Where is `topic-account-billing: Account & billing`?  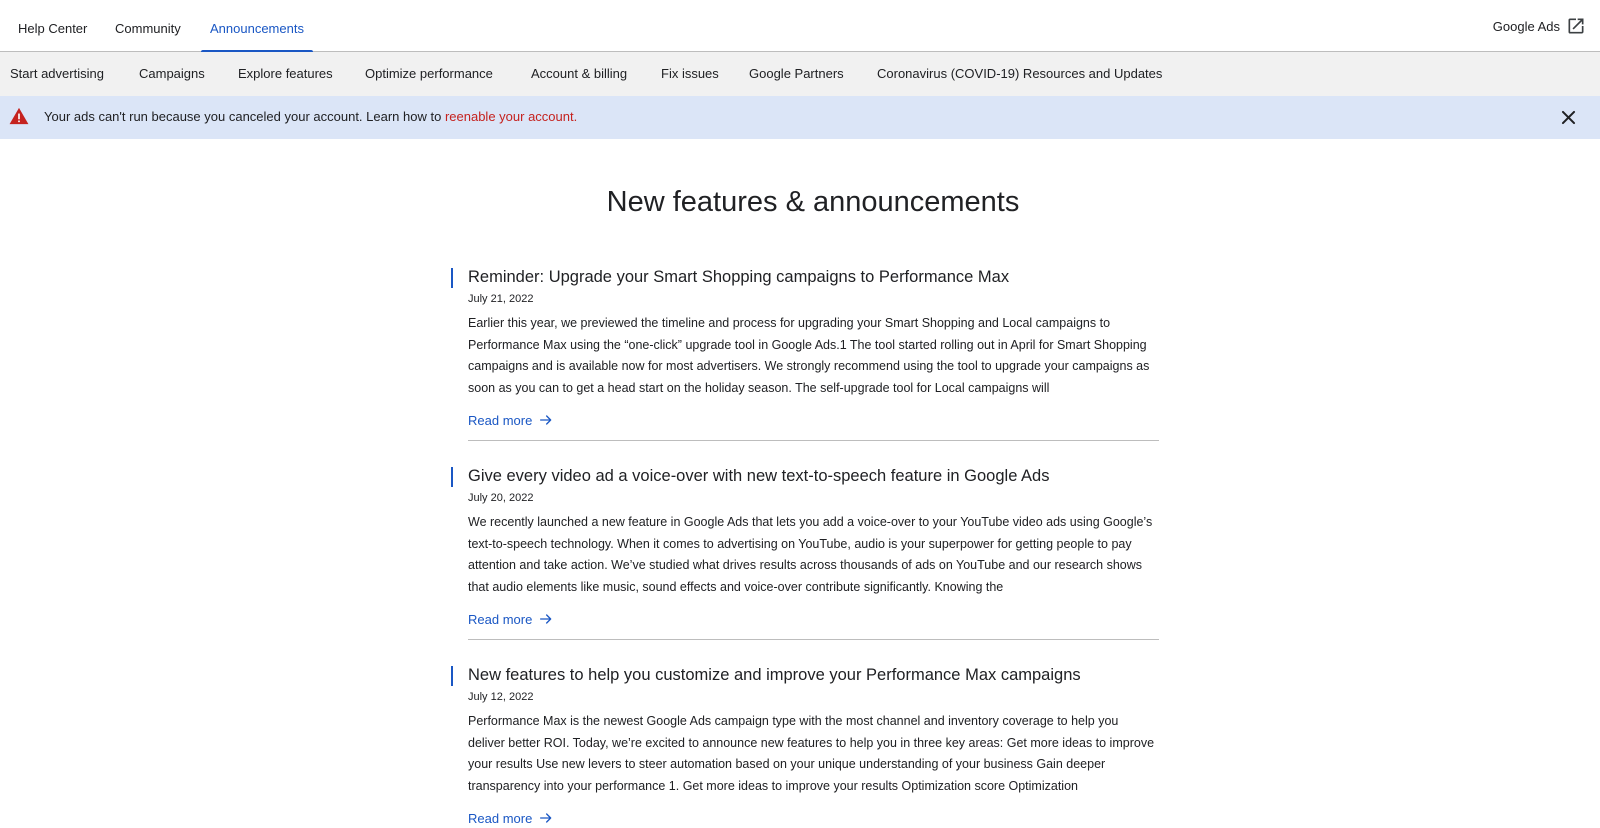
topic-account-billing: Account & billing is located at coordinates (579, 74).